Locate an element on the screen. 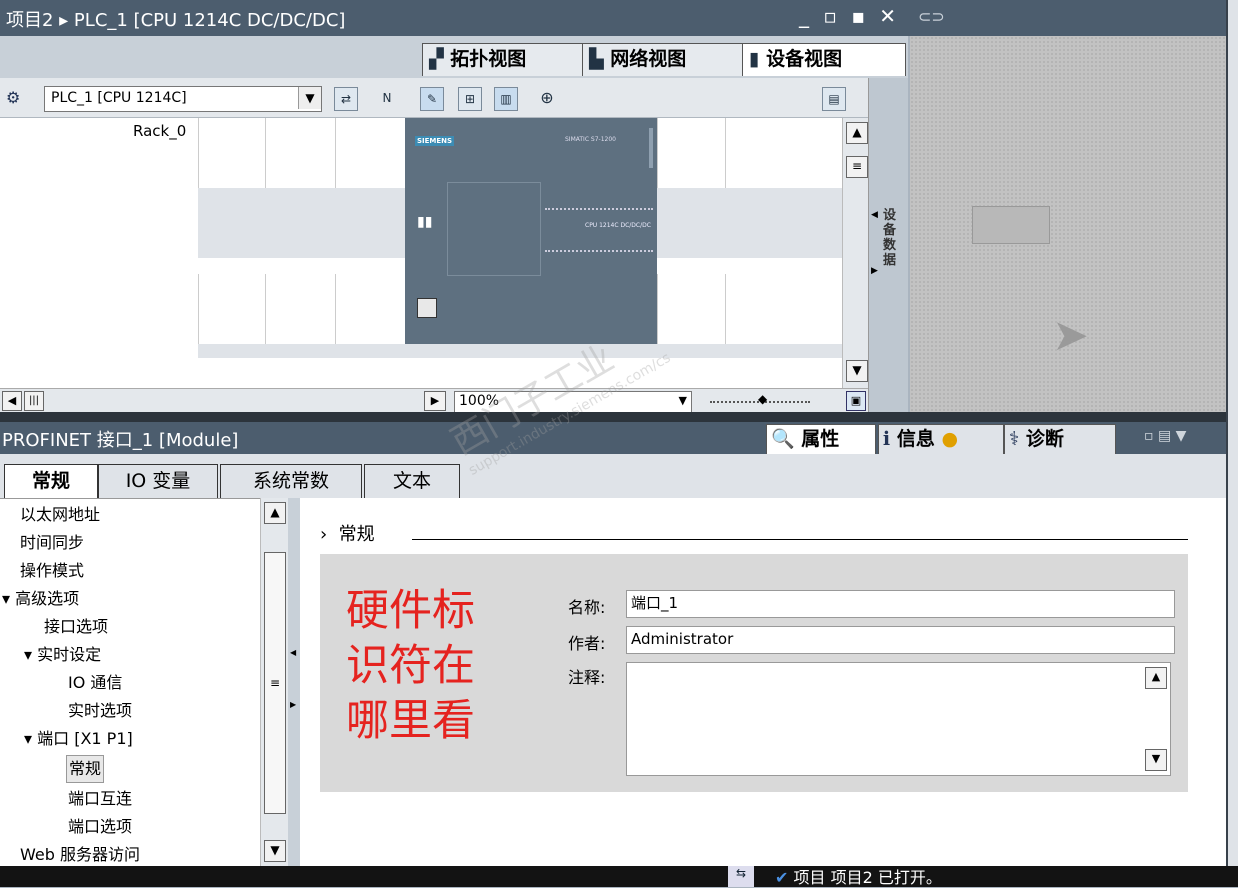  subtab-general: 常规 is located at coordinates (51, 481).